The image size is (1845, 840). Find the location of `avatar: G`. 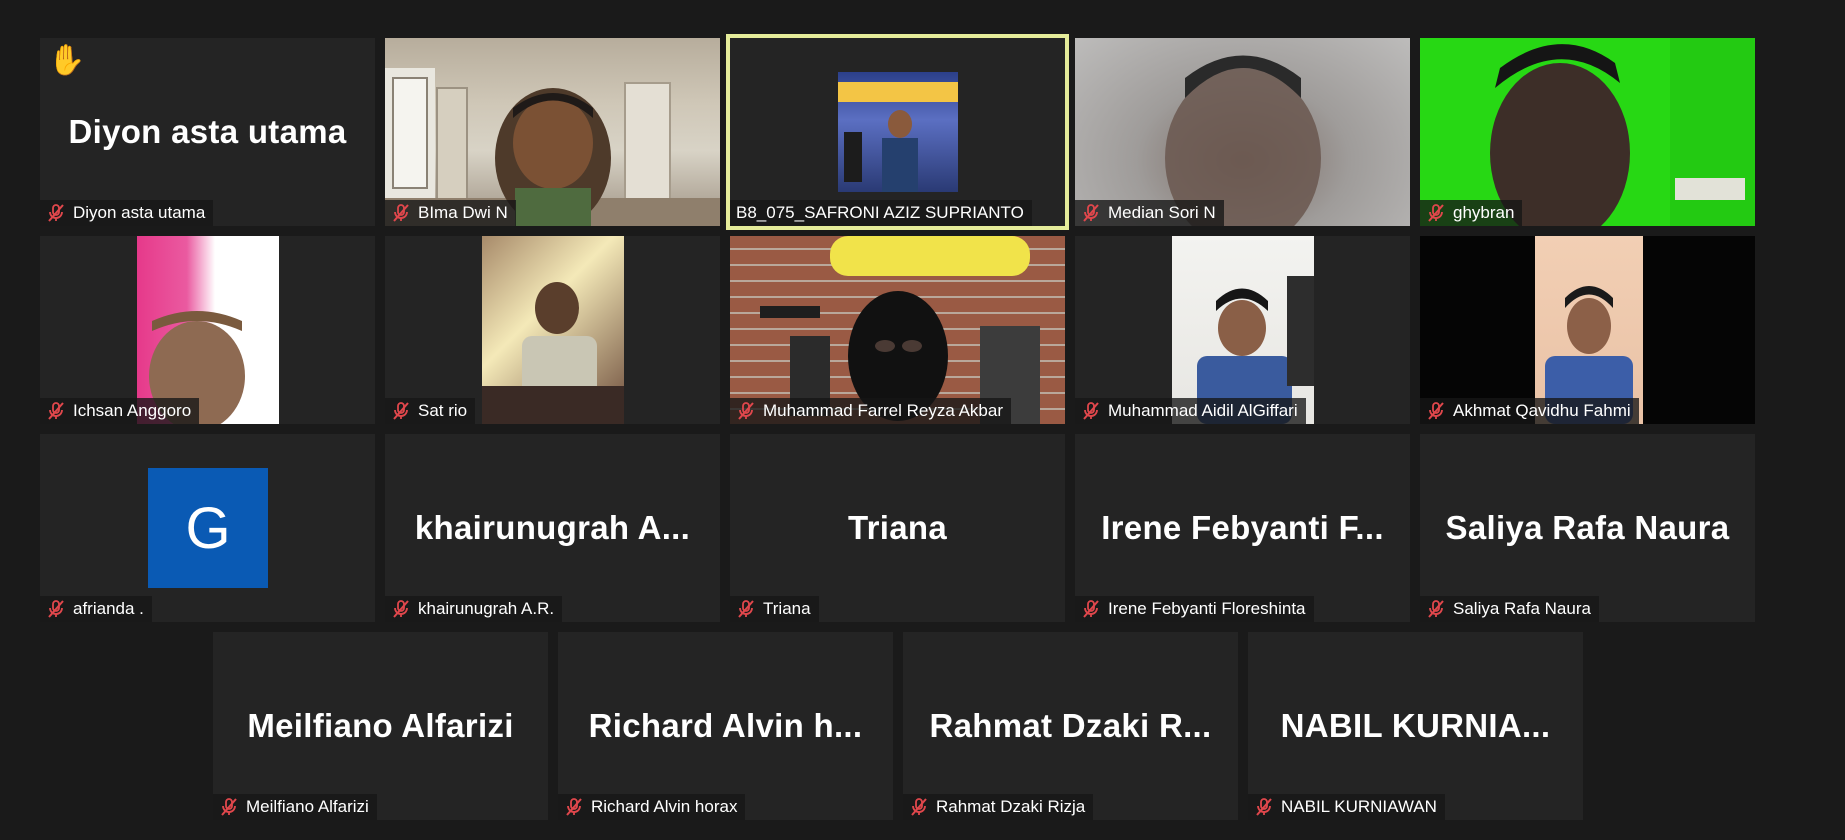

avatar: G is located at coordinates (208, 528).